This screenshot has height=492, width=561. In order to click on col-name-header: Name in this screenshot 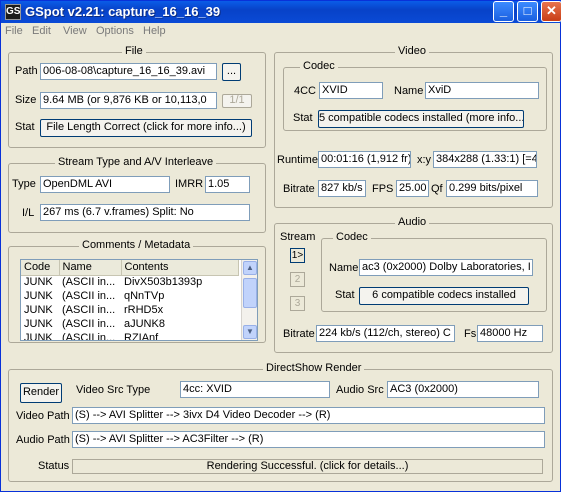, I will do `click(90, 268)`.